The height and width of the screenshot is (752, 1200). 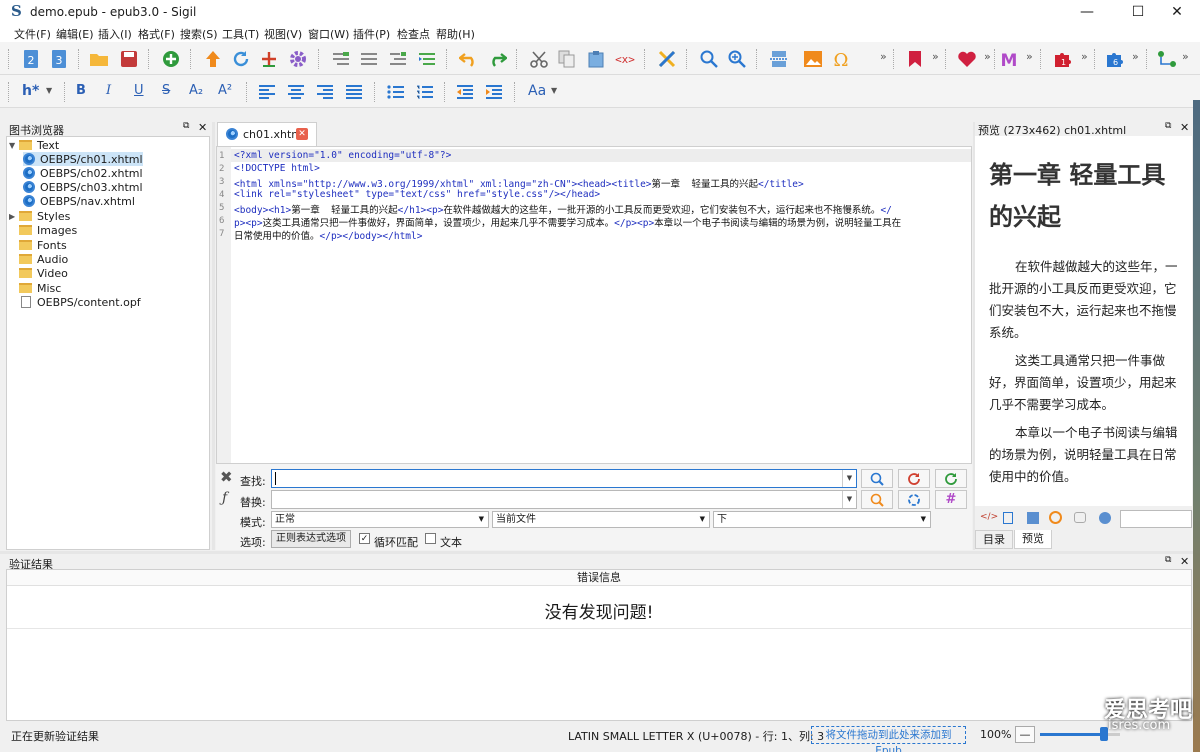 What do you see at coordinates (967, 59) in the screenshot?
I see `heart-icon` at bounding box center [967, 59].